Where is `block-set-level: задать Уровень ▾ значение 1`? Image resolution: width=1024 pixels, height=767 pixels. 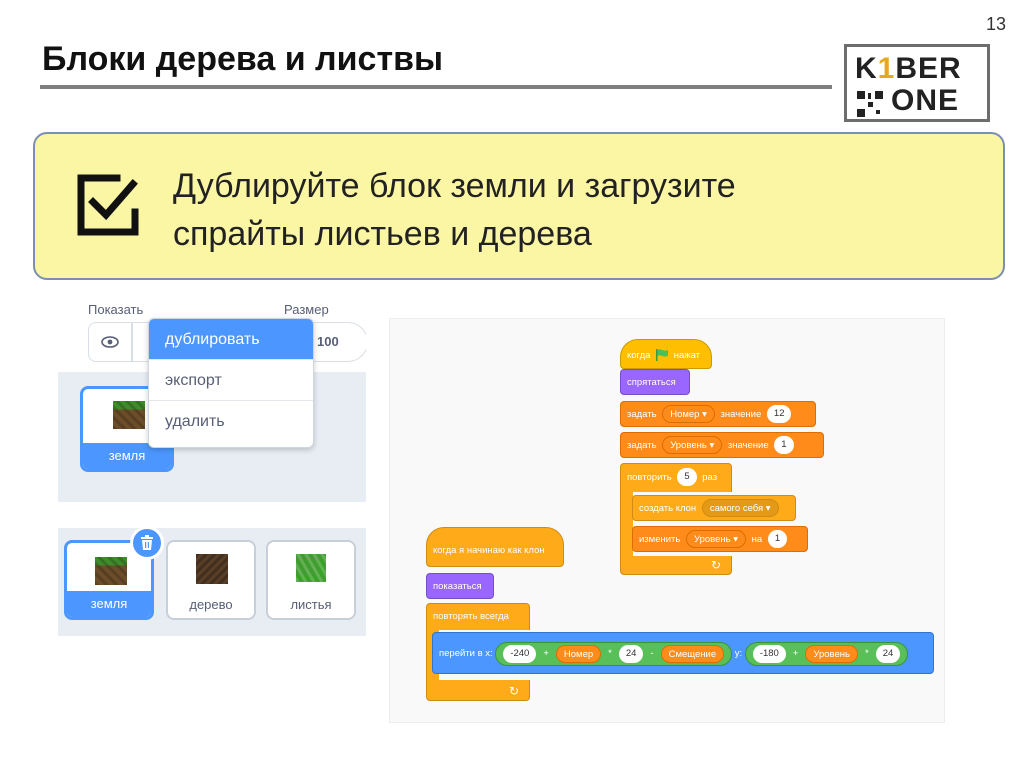
block-set-level: задать Уровень ▾ значение 1 is located at coordinates (722, 445).